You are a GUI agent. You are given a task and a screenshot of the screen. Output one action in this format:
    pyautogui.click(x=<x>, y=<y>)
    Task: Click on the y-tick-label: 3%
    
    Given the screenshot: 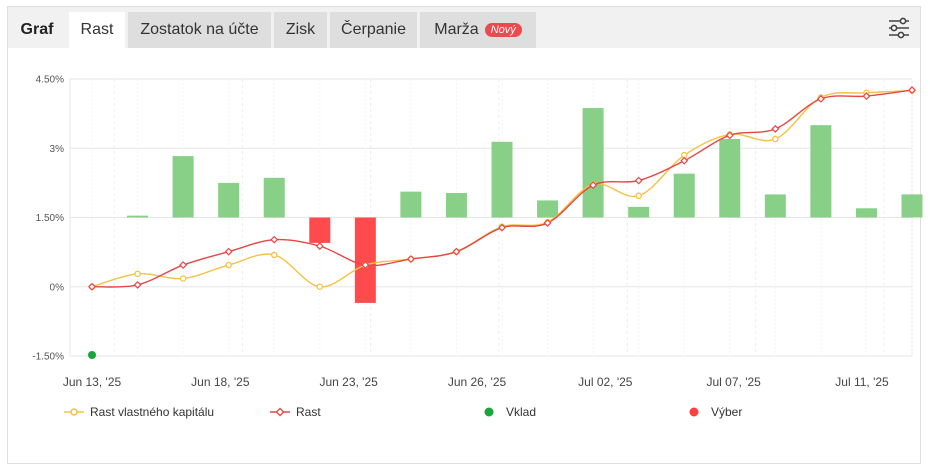 What is the action you would take?
    pyautogui.click(x=57, y=149)
    